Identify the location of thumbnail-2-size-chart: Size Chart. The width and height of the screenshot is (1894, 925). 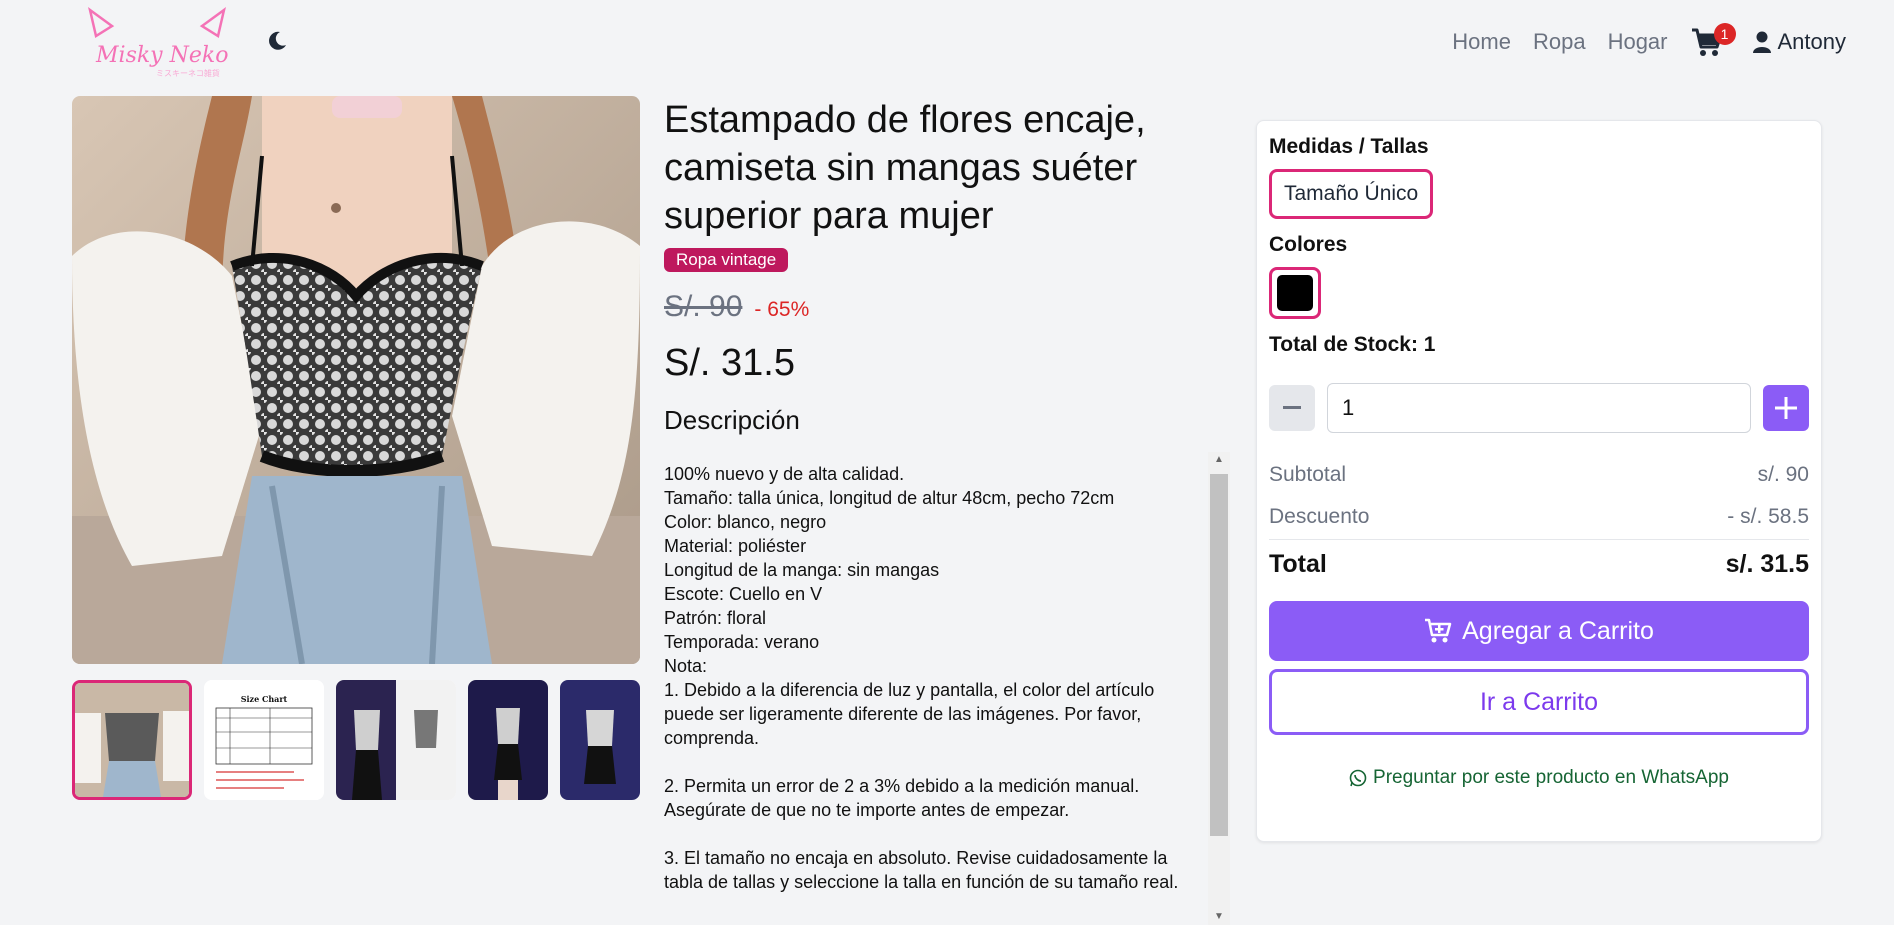
(264, 740).